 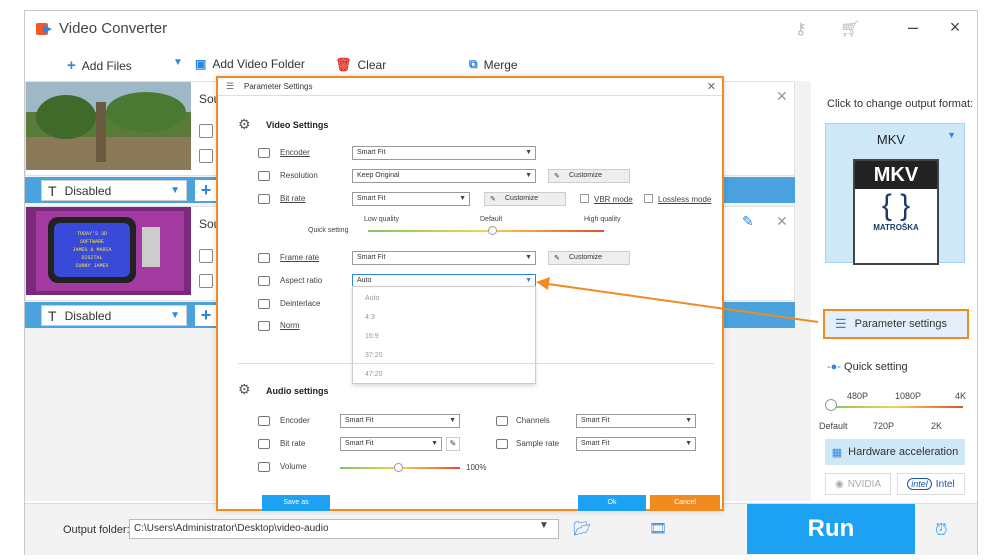 I want to click on add-files-button: + Add Files, so click(x=99, y=65).